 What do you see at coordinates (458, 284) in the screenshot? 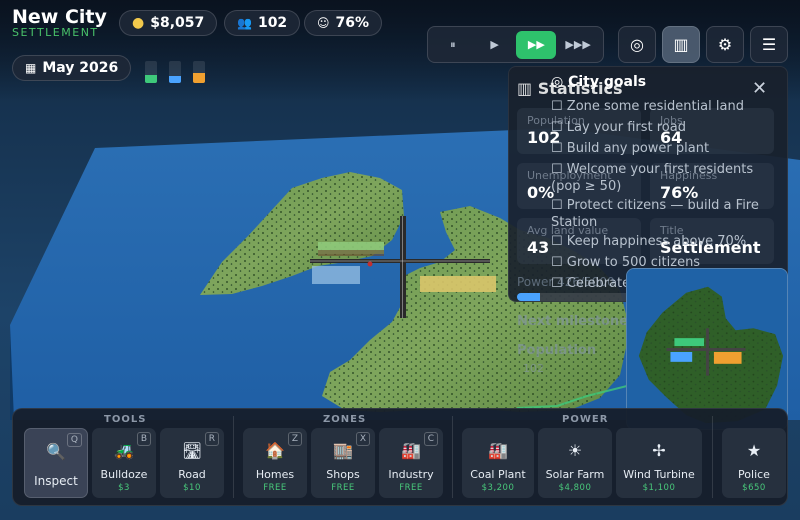
I see `industrial-zone` at bounding box center [458, 284].